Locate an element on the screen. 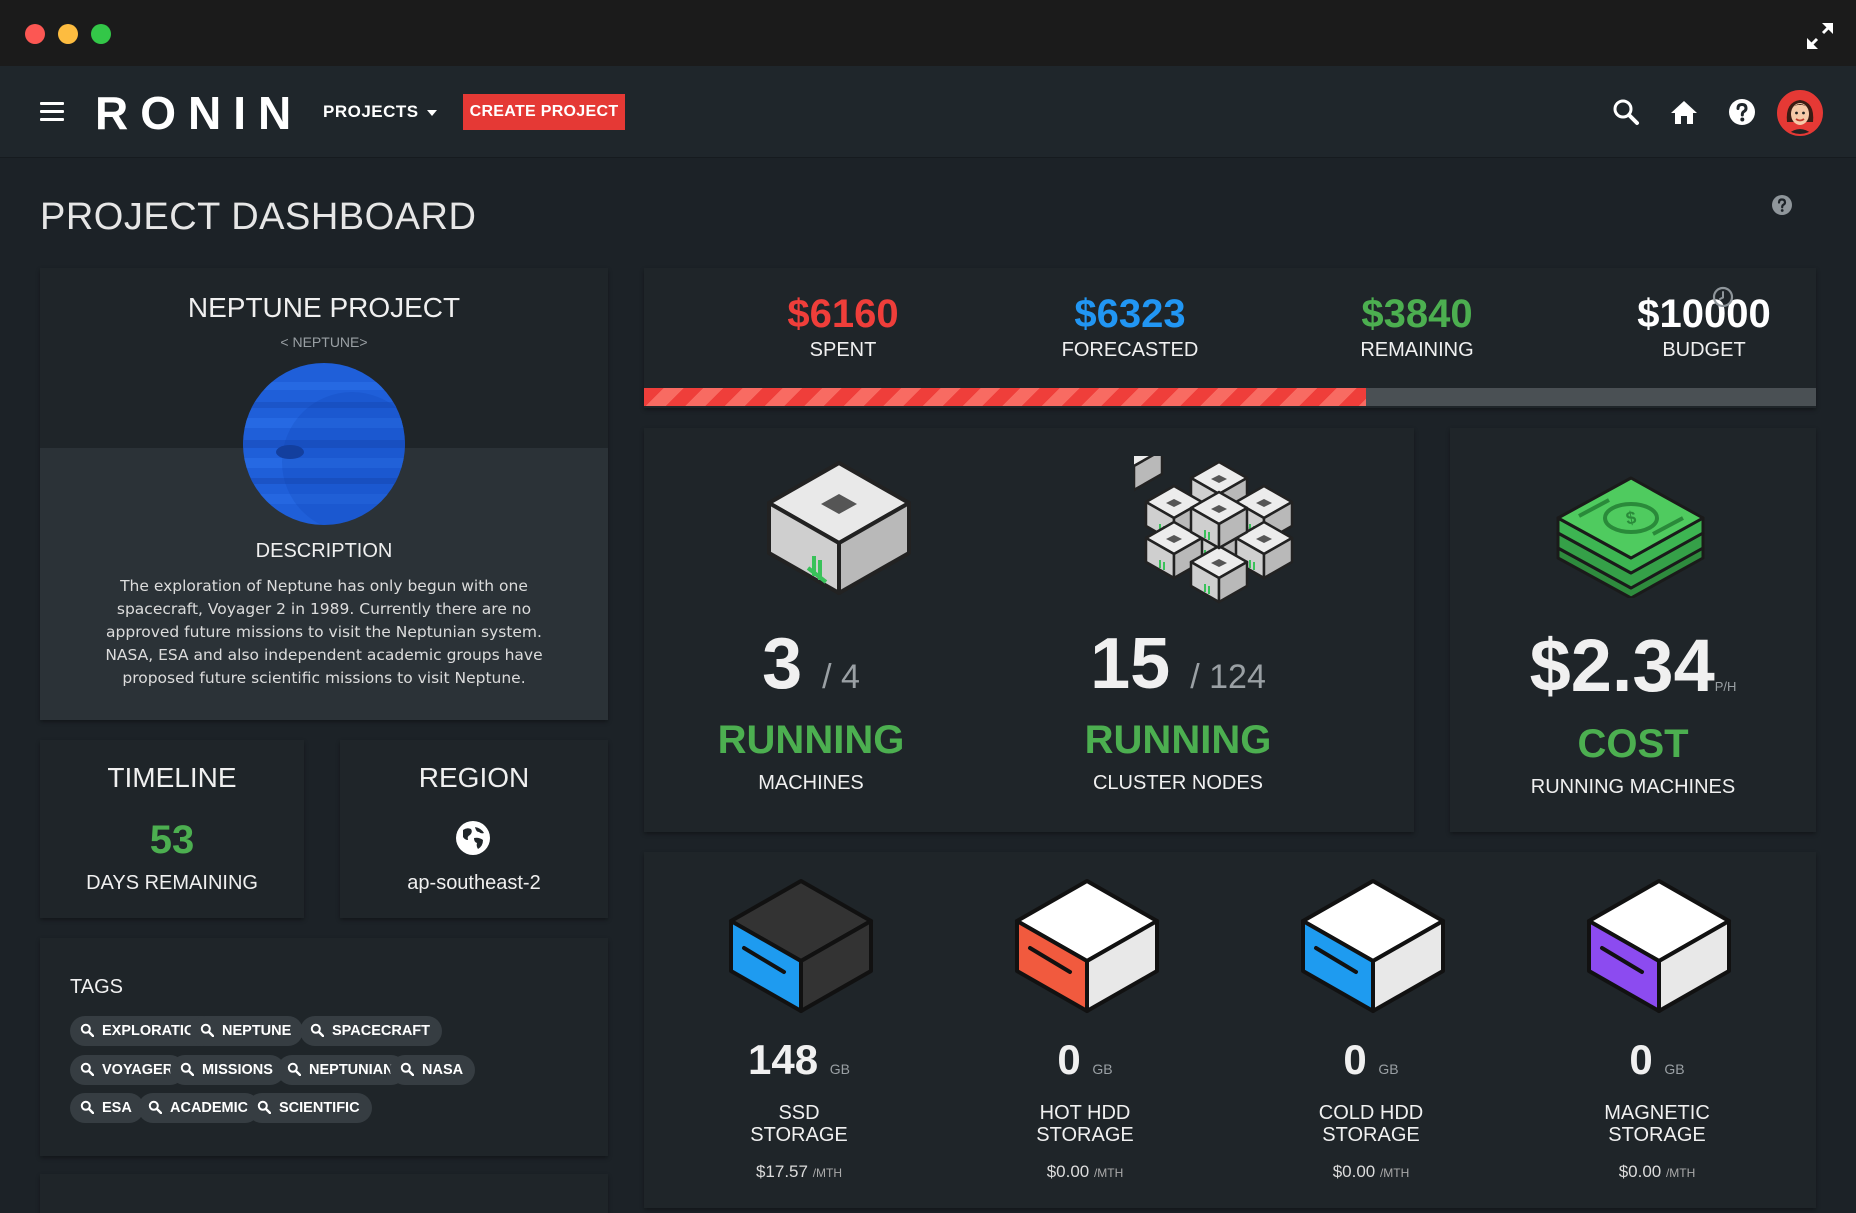 The image size is (1856, 1213). storage-price-value: $17.57 is located at coordinates (781, 1171).